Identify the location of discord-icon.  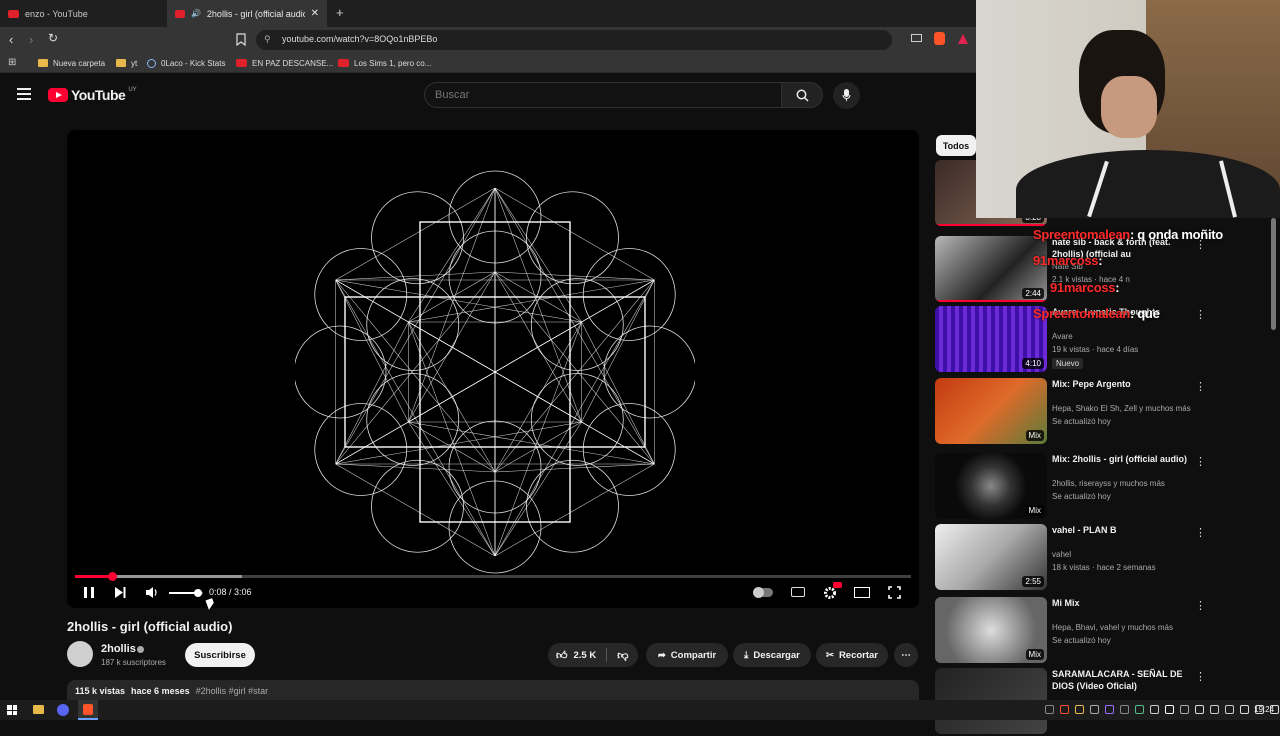
(63, 710).